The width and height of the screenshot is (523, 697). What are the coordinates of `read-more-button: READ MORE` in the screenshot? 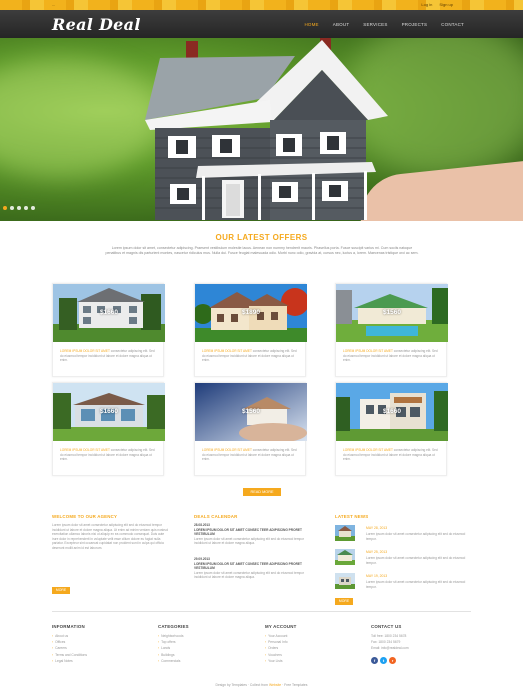 It's located at (262, 492).